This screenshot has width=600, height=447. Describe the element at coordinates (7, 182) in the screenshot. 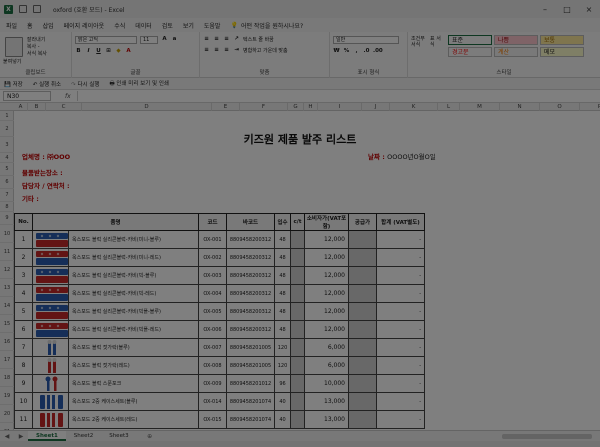

I see `row-header: 6` at that location.